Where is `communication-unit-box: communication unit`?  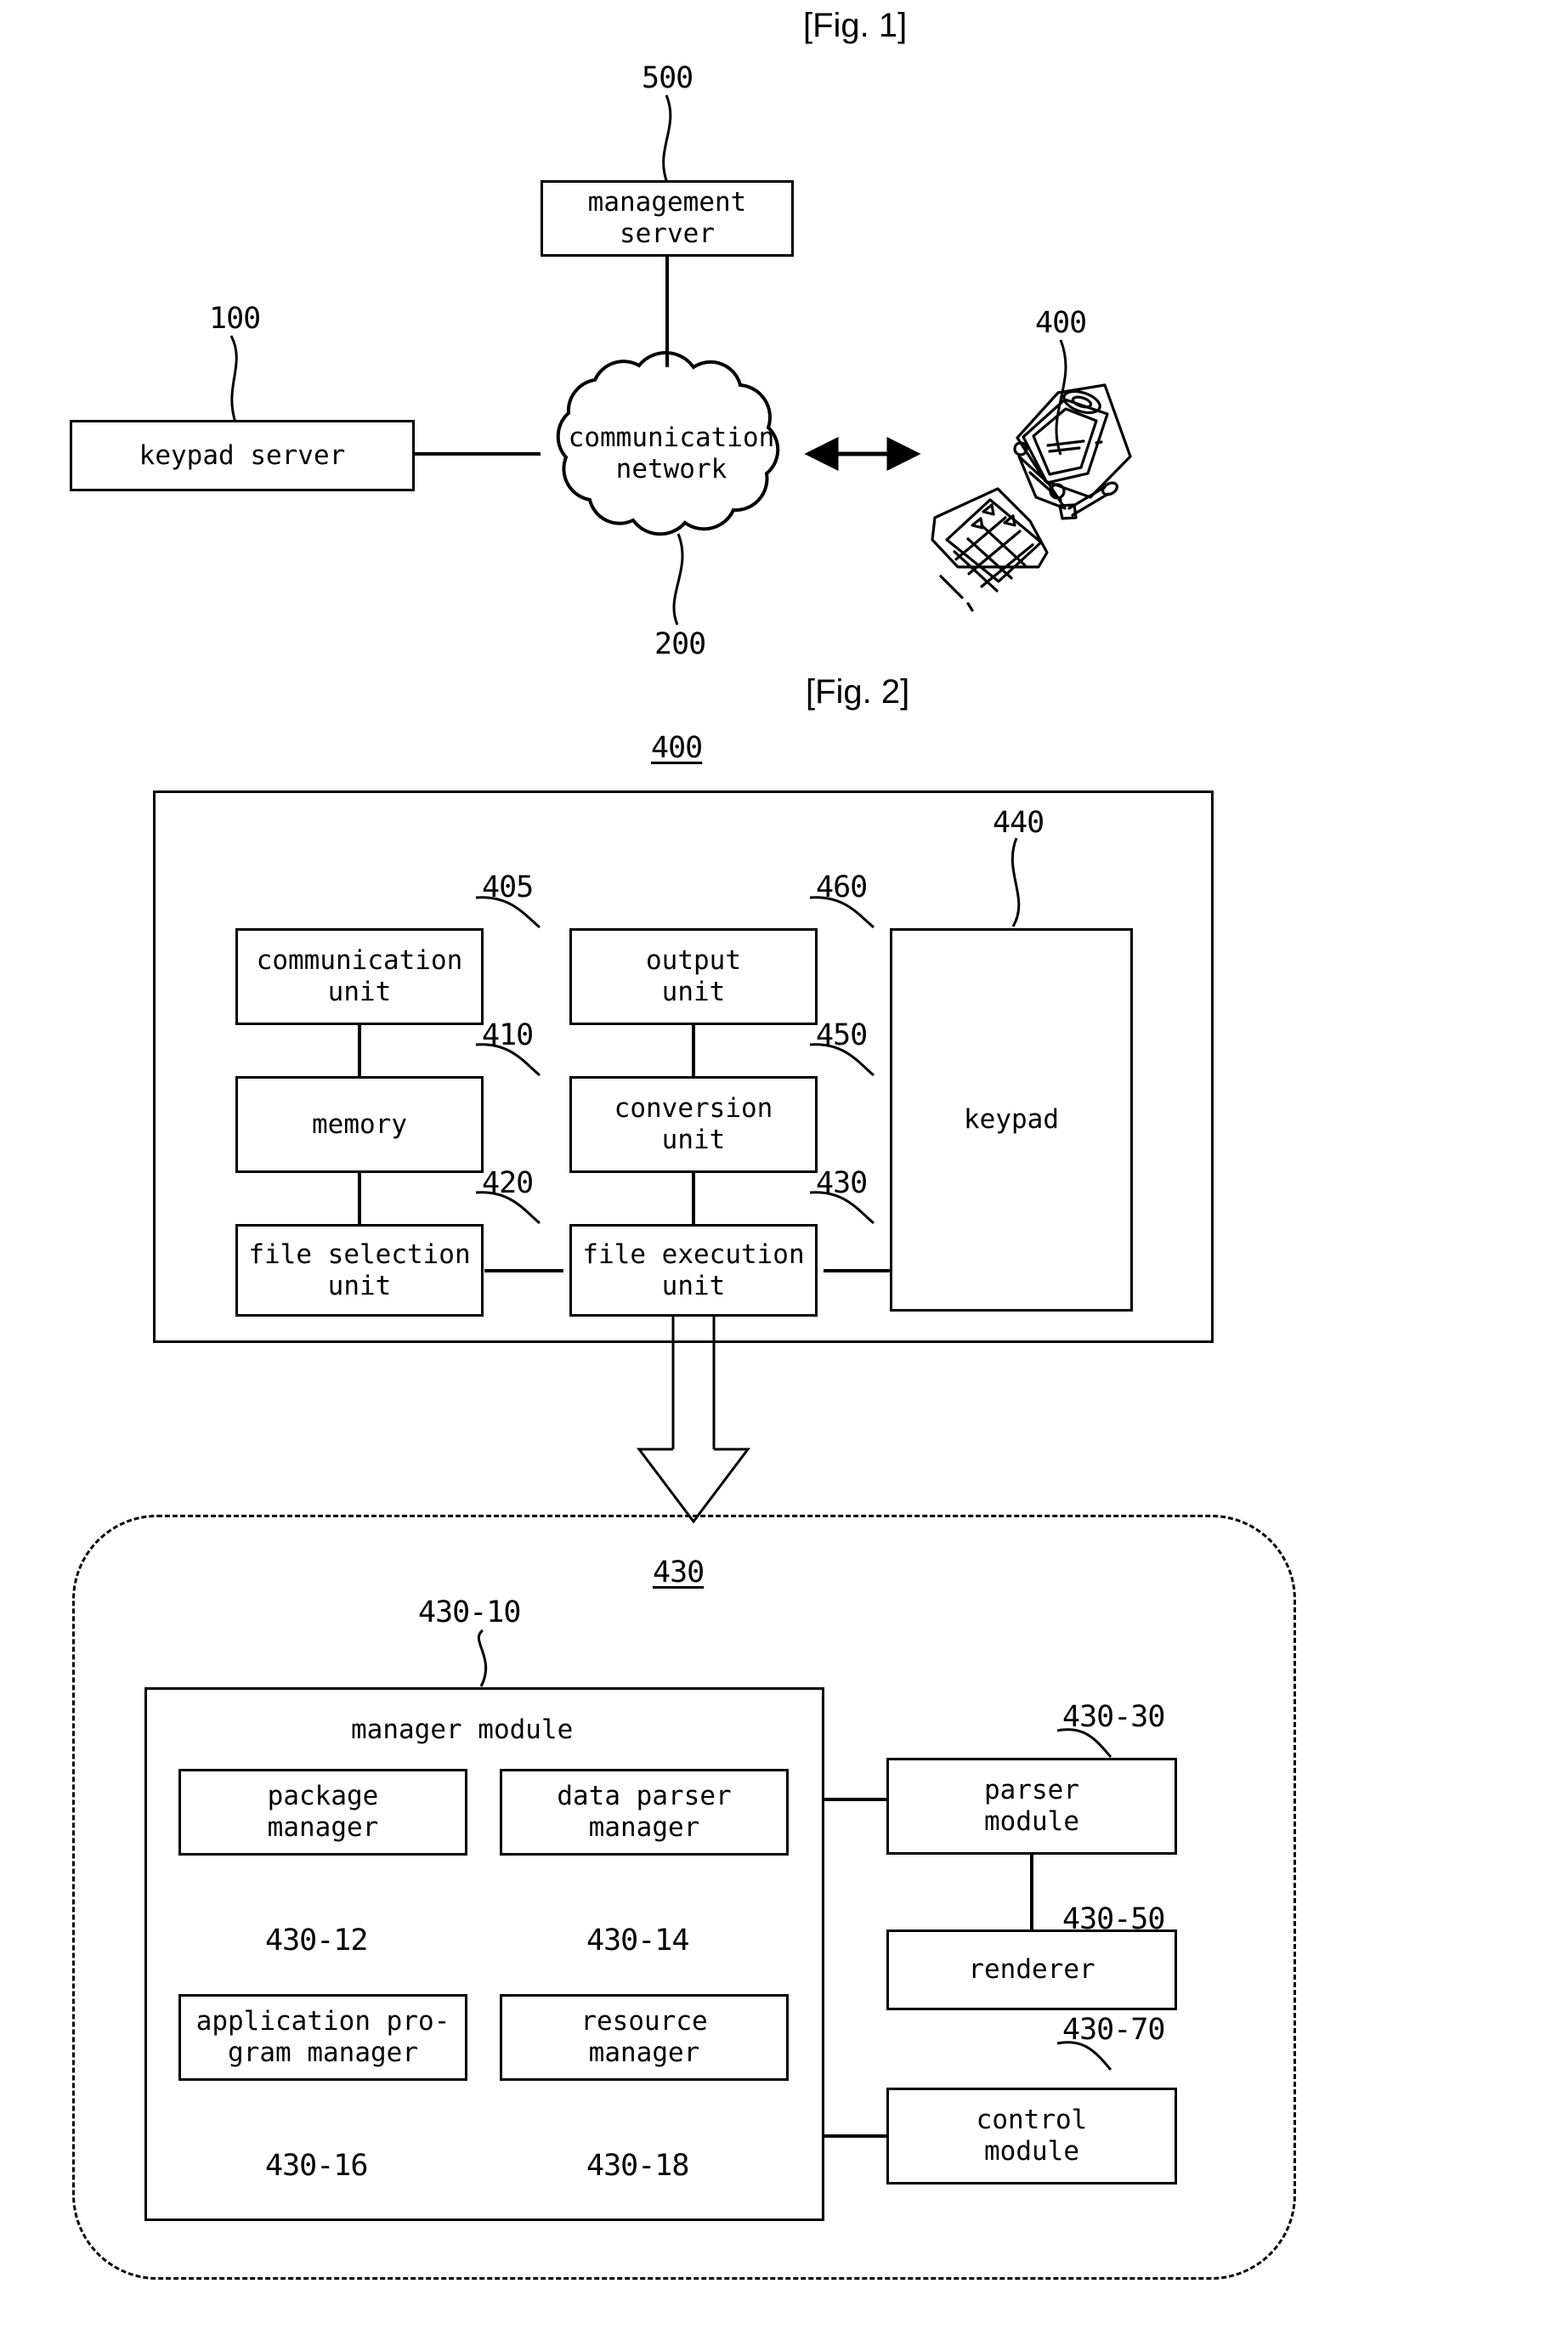 communication-unit-box: communication unit is located at coordinates (359, 976).